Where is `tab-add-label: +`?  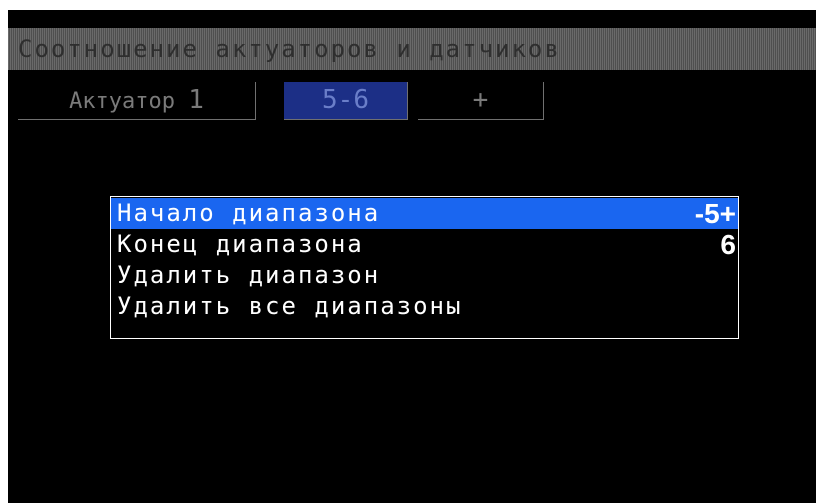
tab-add-label: + is located at coordinates (480, 100).